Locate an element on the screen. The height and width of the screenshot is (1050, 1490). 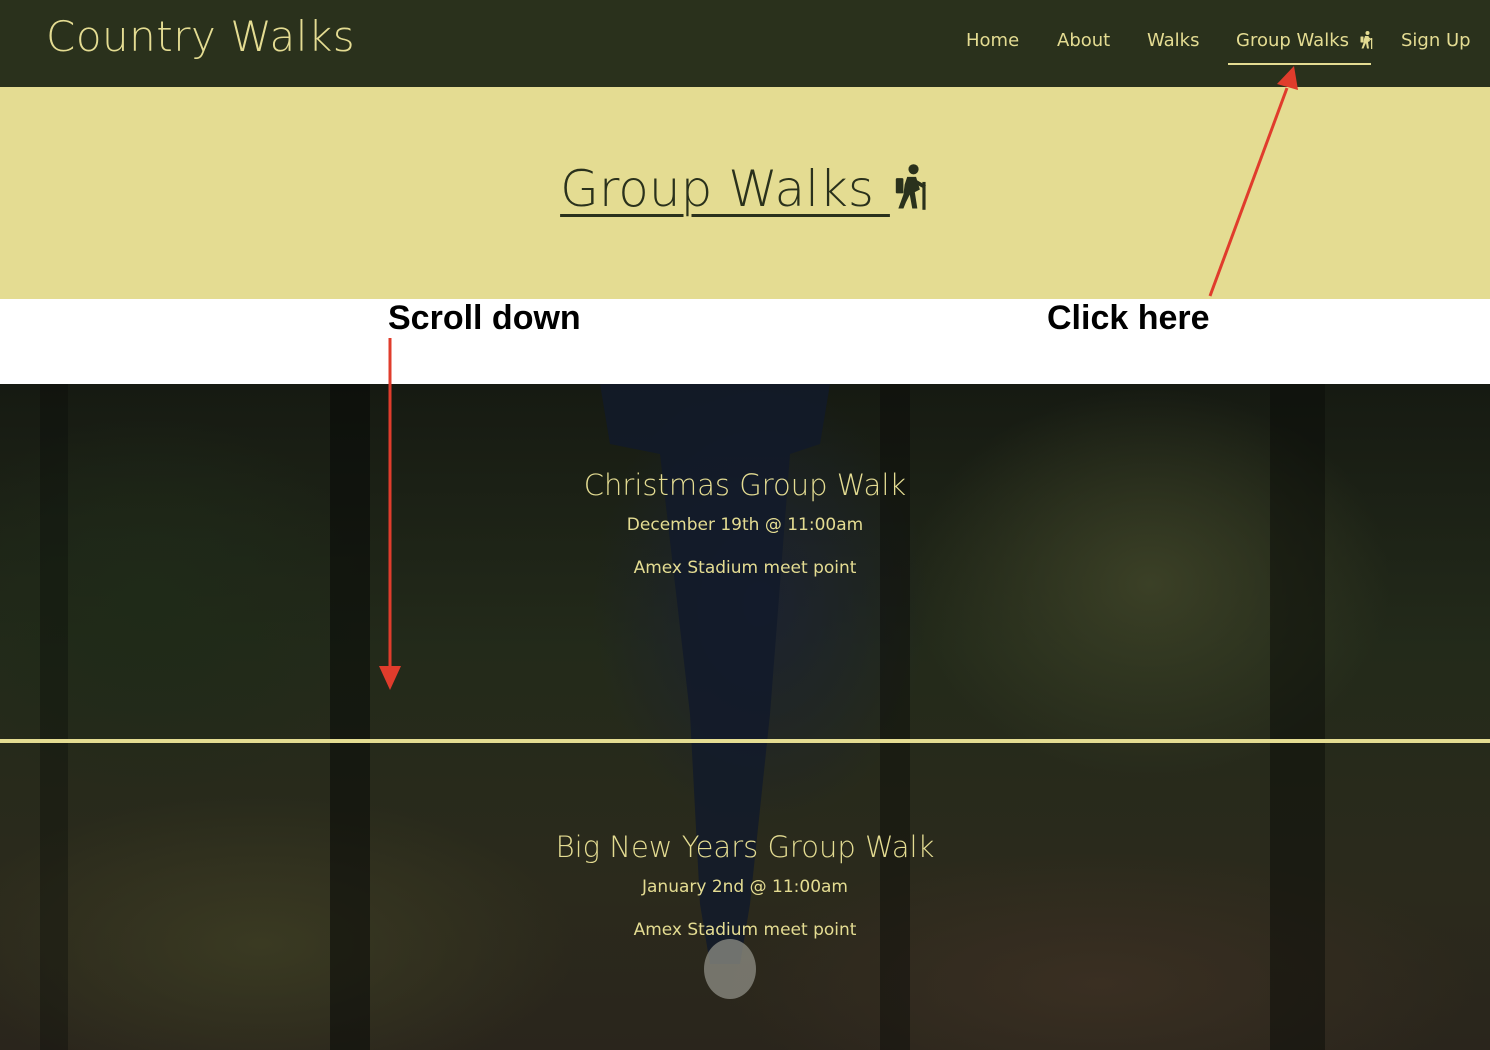
walk-date: January 2nd @ 11:00am is located at coordinates (744, 887).